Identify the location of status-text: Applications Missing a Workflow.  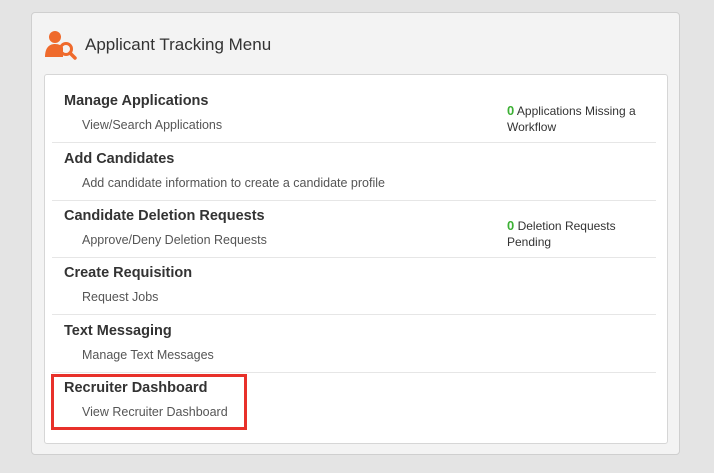
(571, 119).